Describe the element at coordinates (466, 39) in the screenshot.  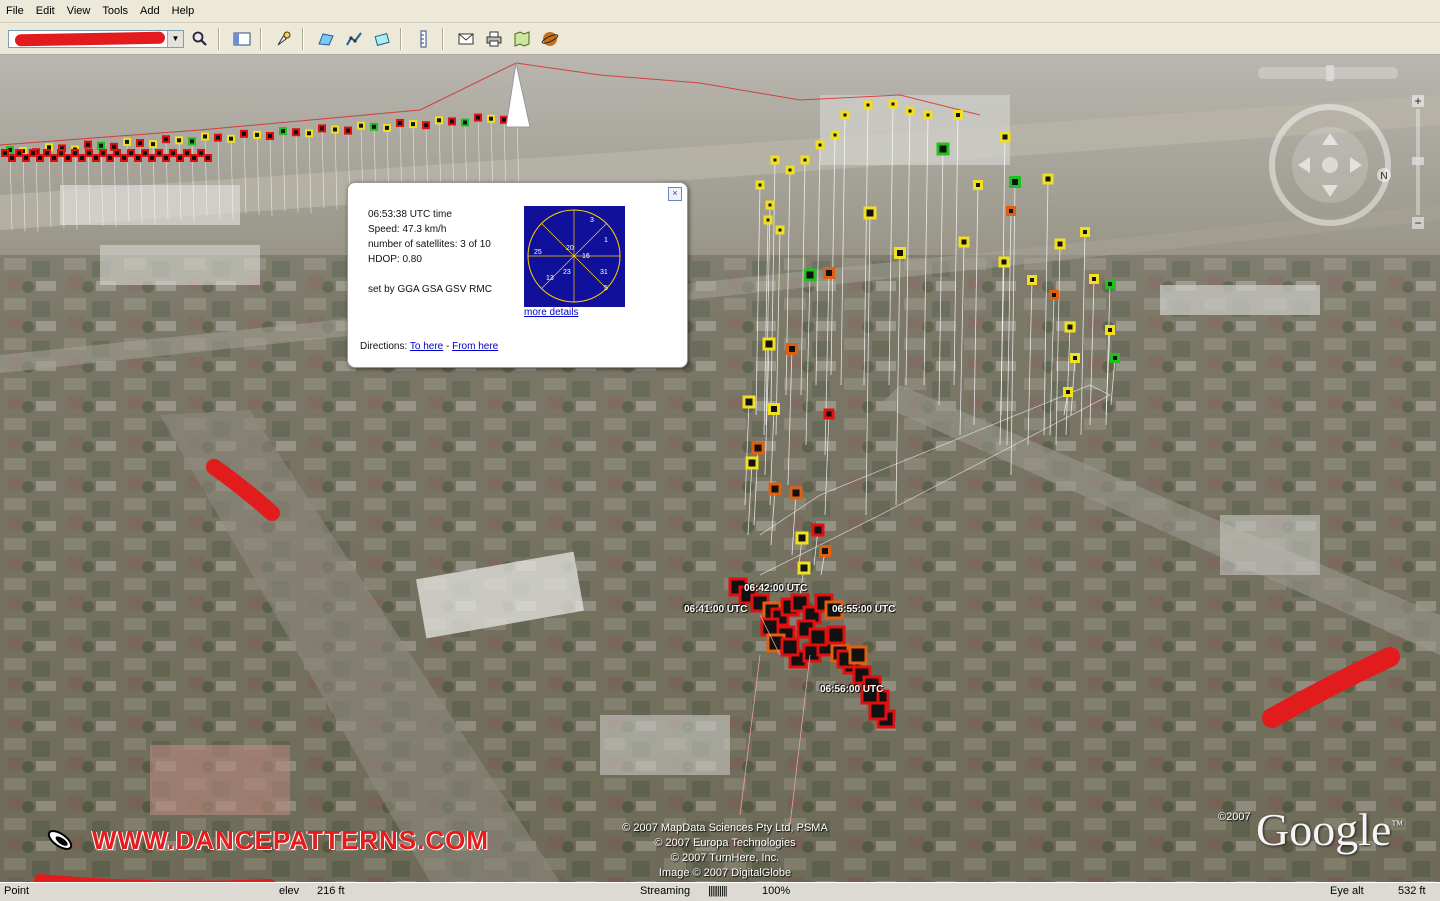
I see `email-button` at that location.